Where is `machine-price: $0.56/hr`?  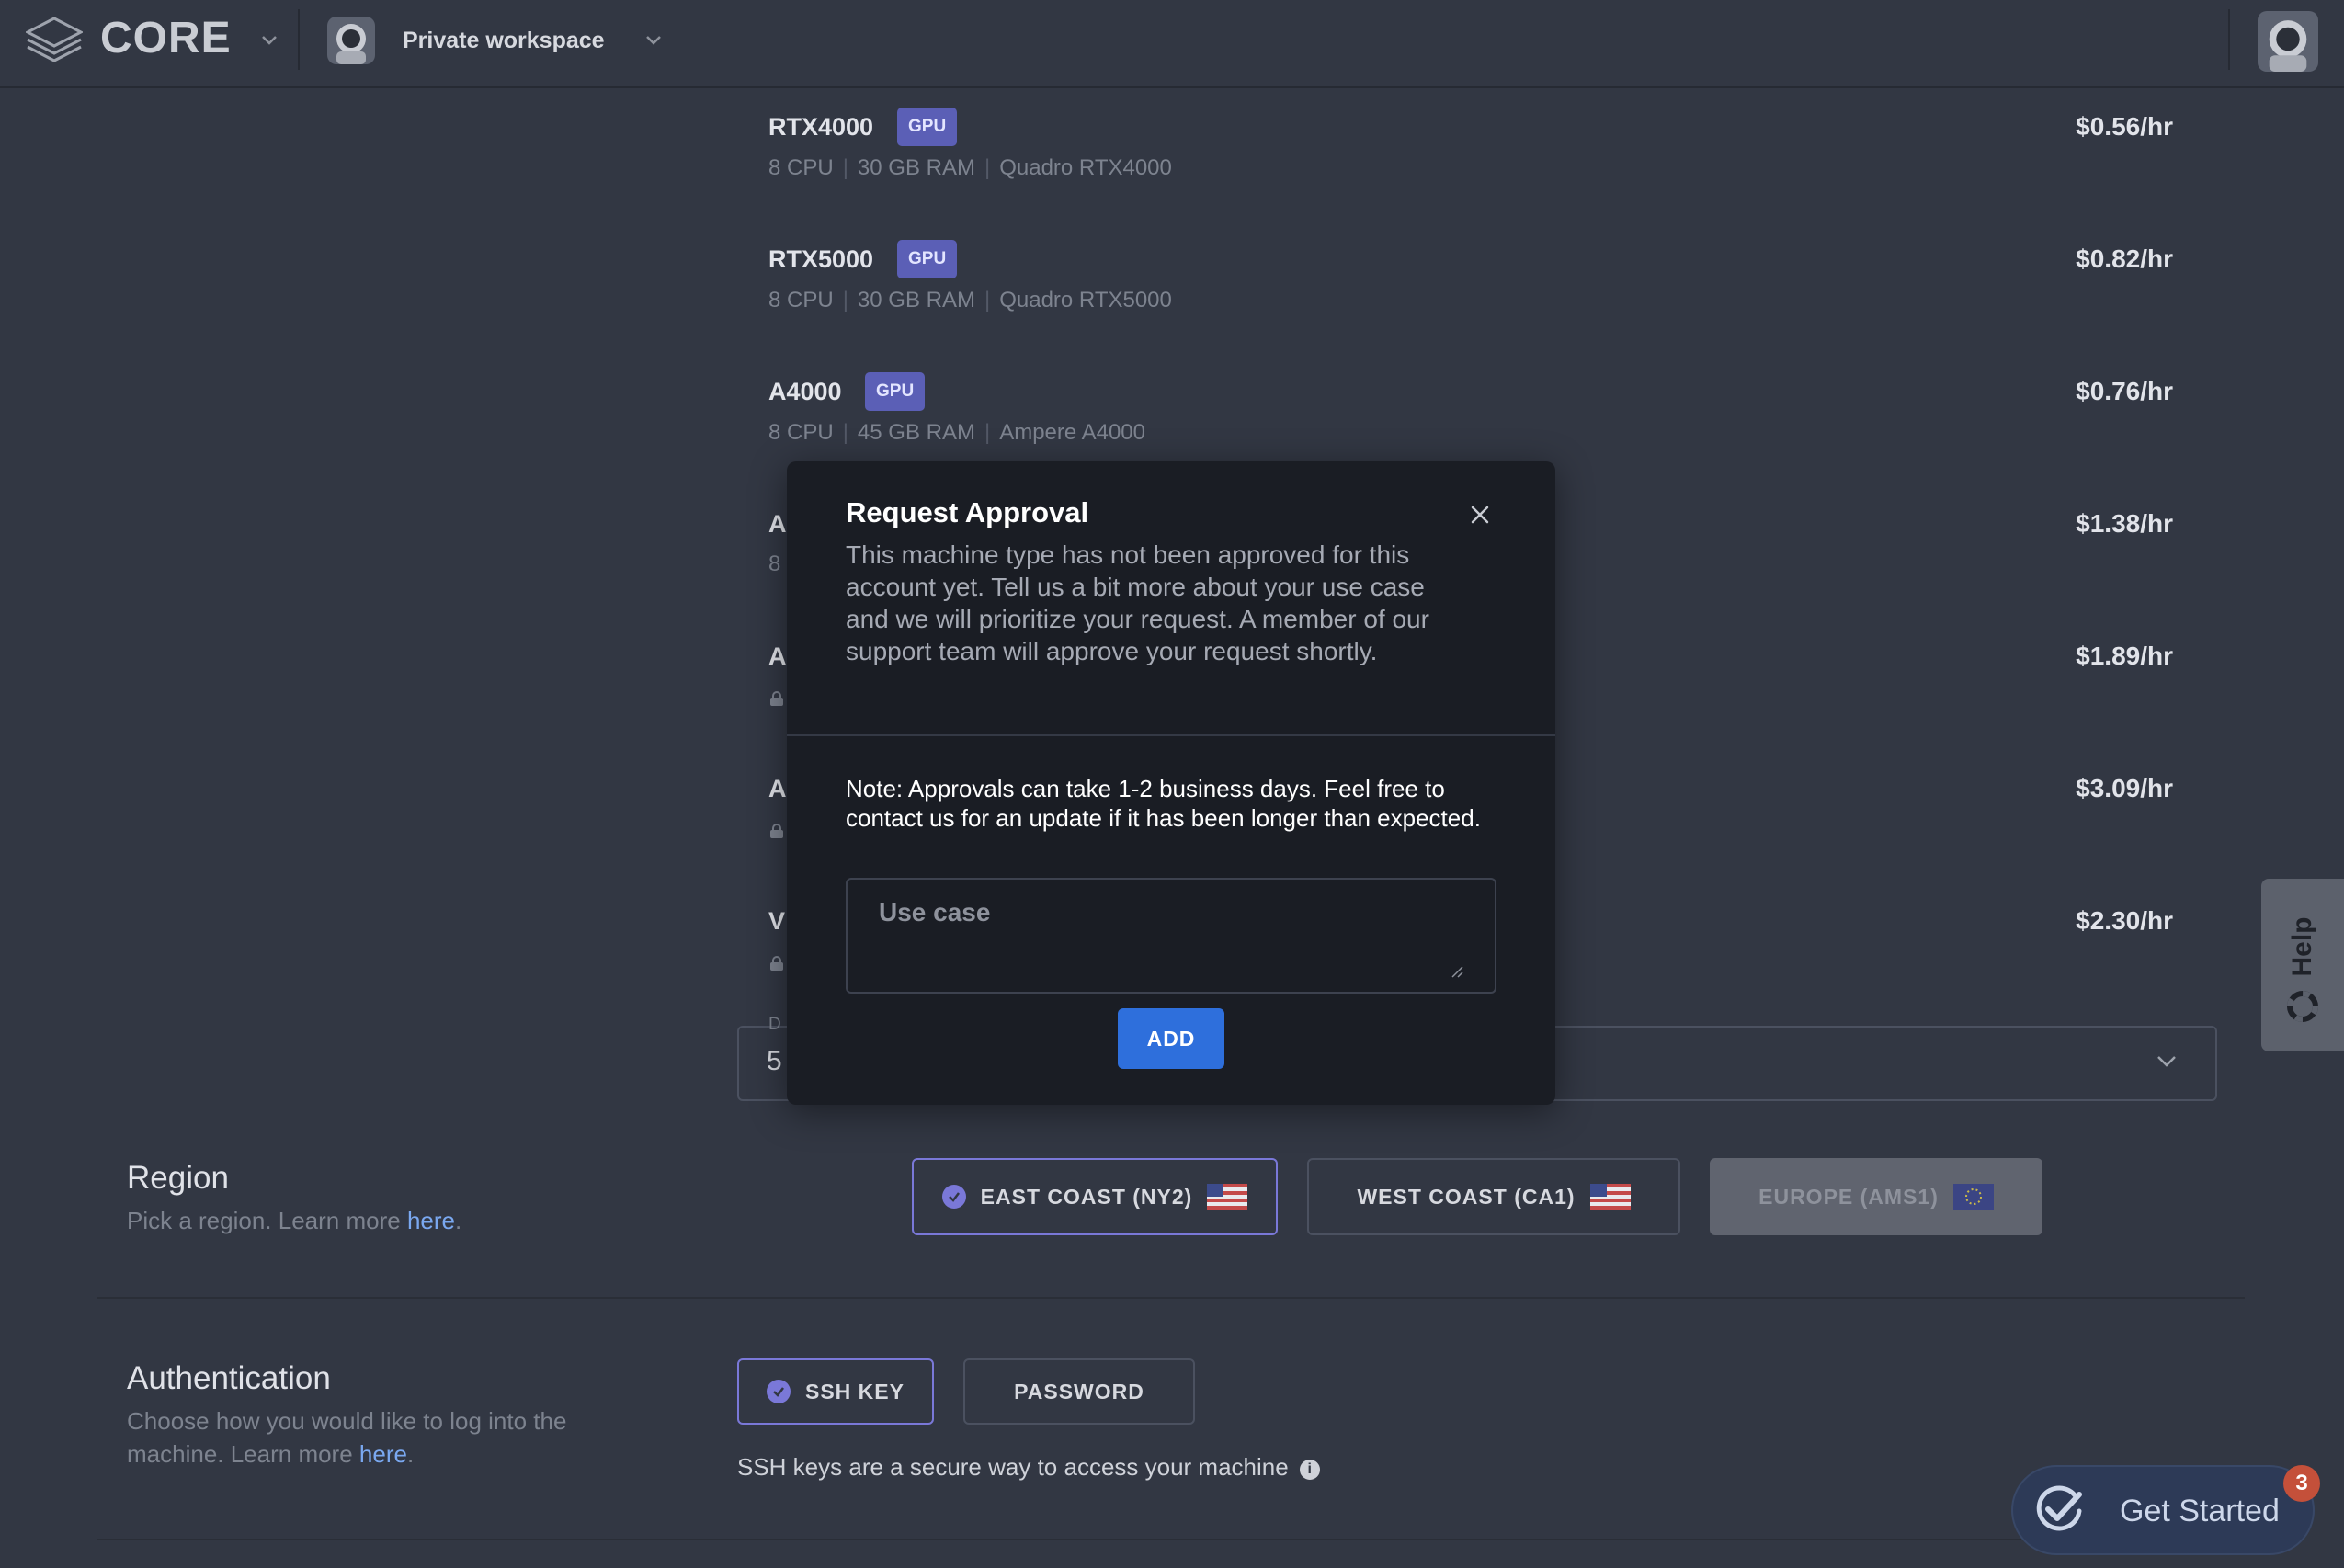
machine-price: $0.56/hr is located at coordinates (2124, 127).